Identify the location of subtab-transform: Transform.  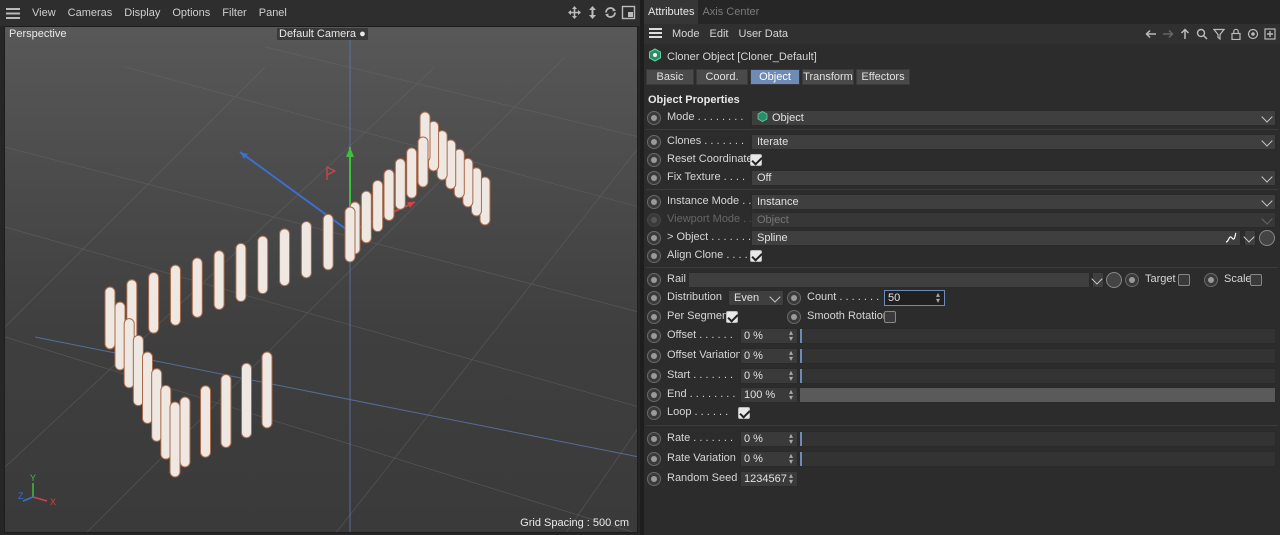
(828, 77).